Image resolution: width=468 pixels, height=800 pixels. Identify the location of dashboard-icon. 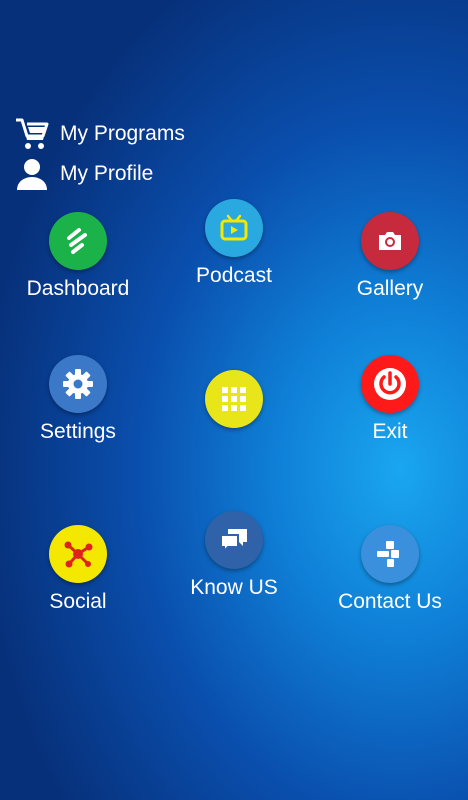
(78, 241).